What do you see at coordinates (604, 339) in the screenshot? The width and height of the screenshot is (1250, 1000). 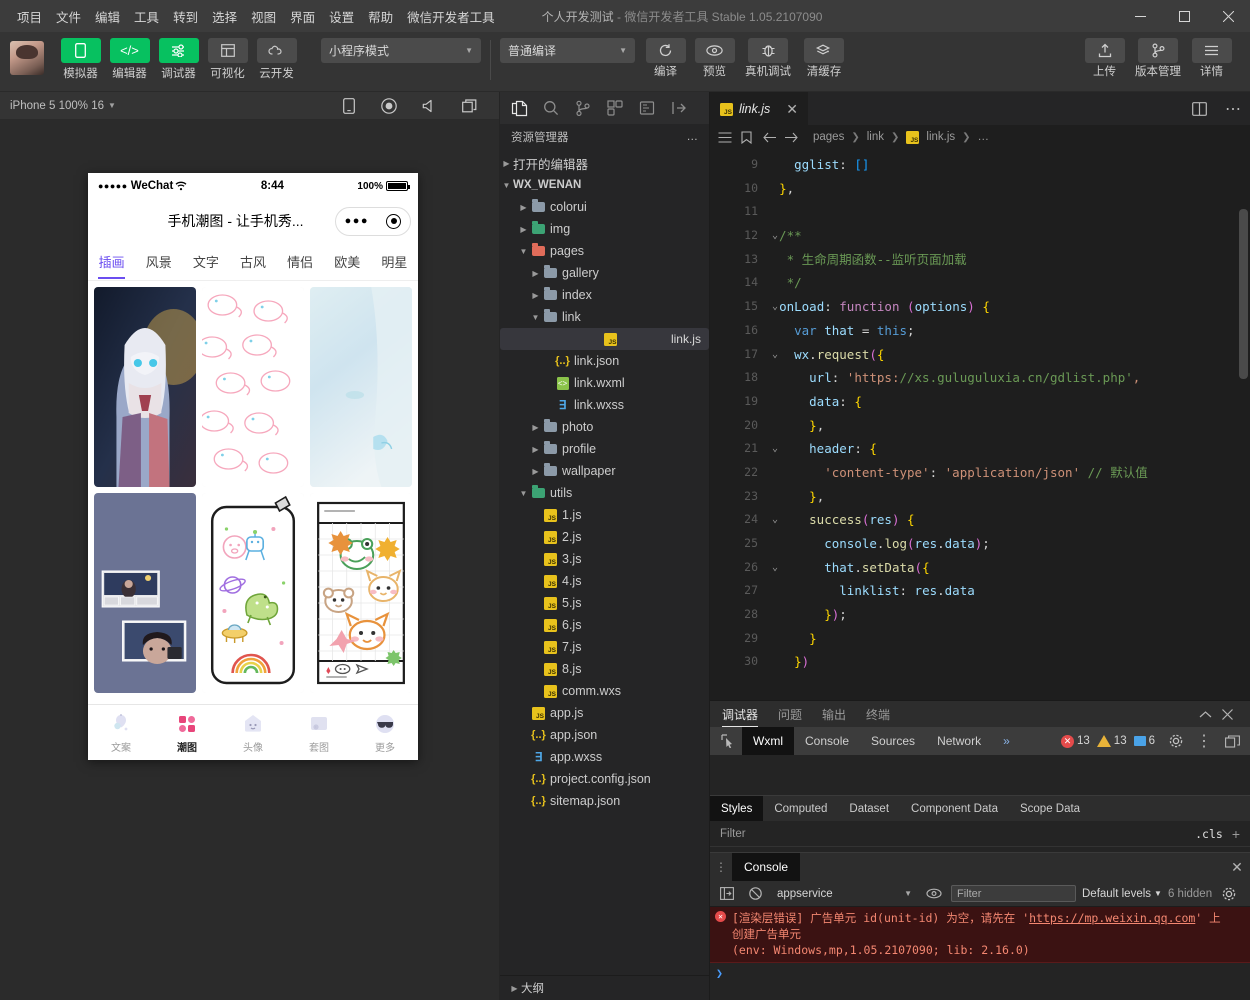 I see `tree-row-link-js: JS link.js` at bounding box center [604, 339].